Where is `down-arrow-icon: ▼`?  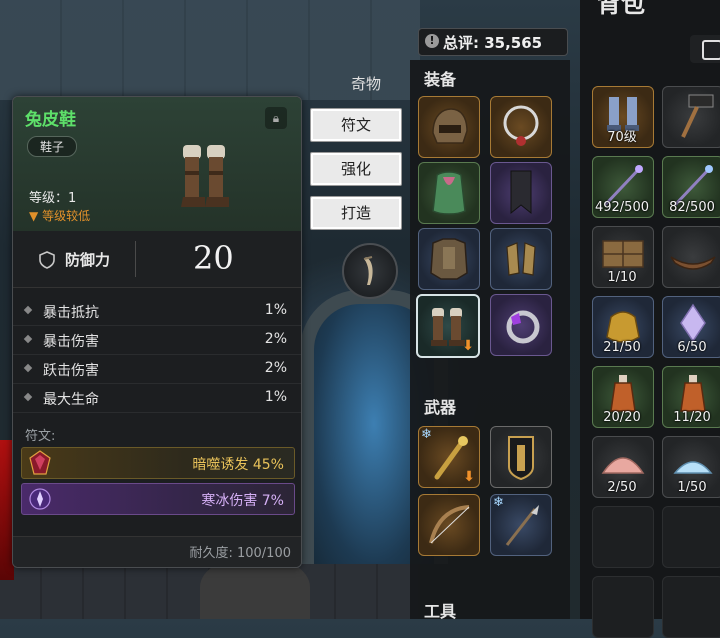 down-arrow-icon: ▼ is located at coordinates (34, 216).